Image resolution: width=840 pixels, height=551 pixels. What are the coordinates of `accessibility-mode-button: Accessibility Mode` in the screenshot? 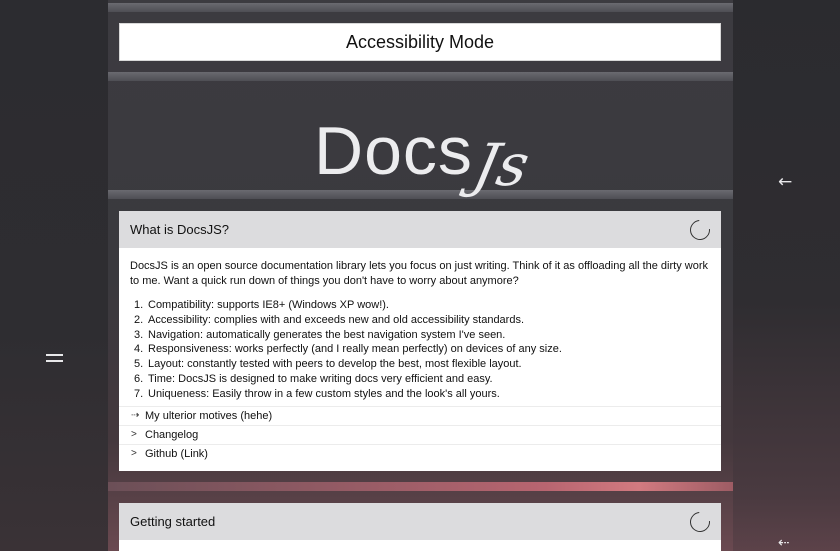 It's located at (420, 42).